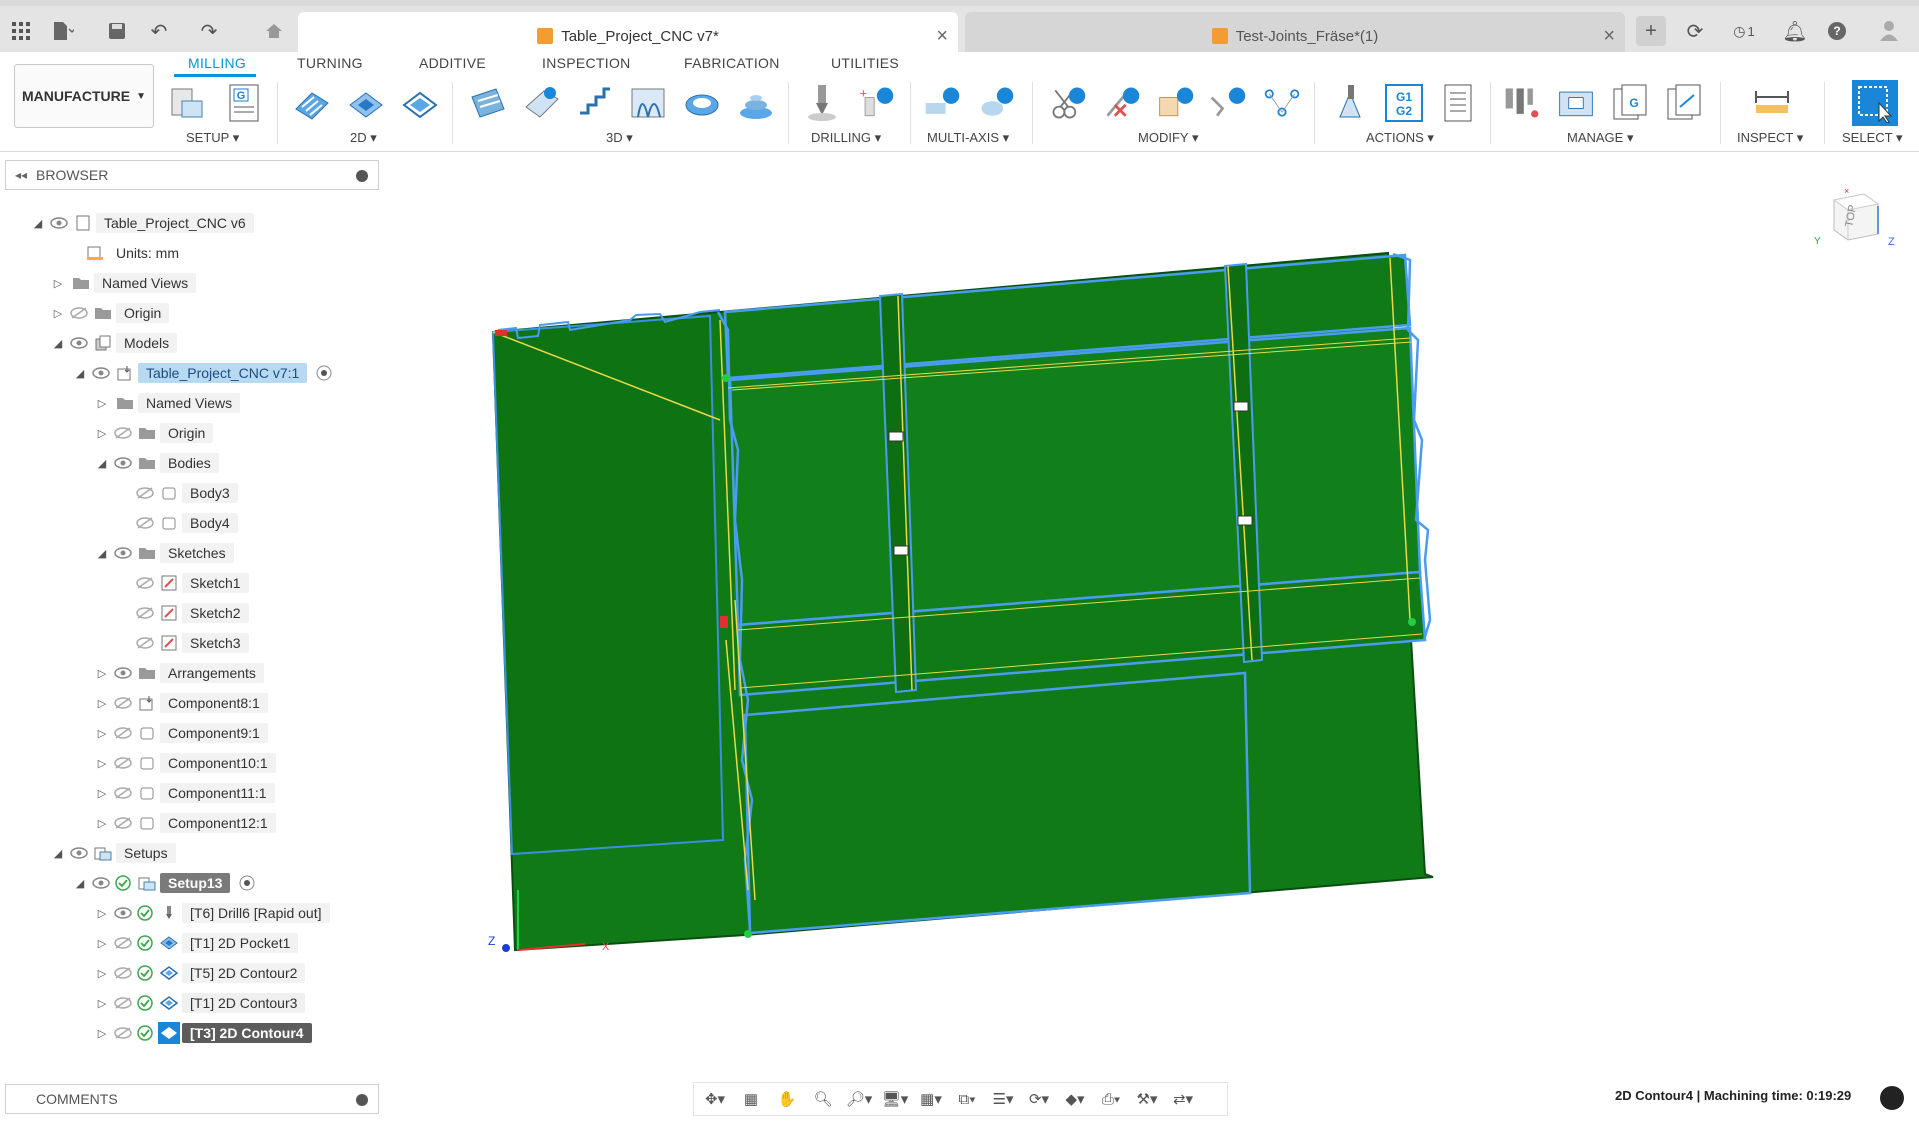 This screenshot has height=1123, width=1919. What do you see at coordinates (362, 176) in the screenshot?
I see `minus-circle-icon` at bounding box center [362, 176].